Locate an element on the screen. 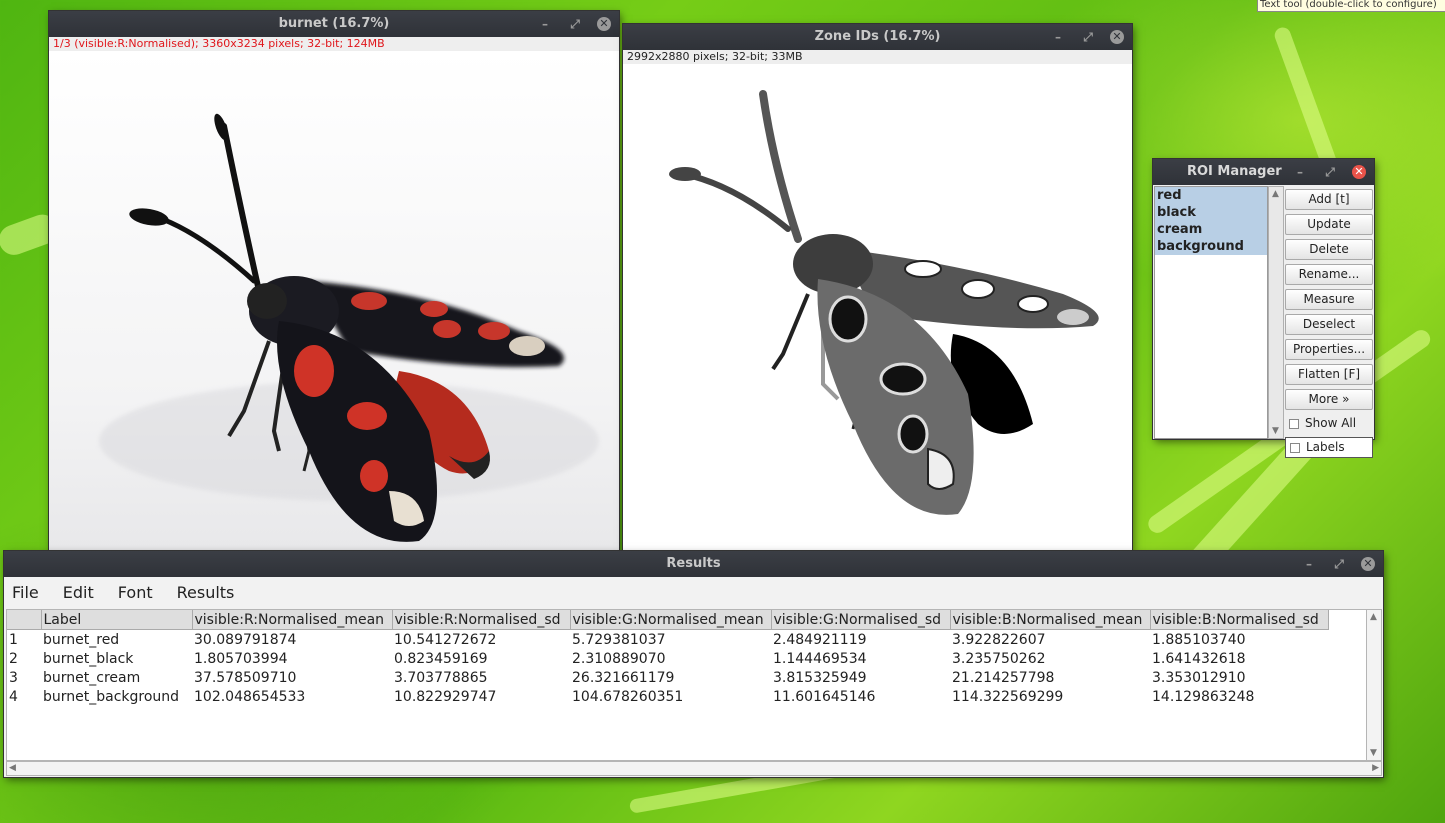 This screenshot has height=823, width=1445. menu-file: File is located at coordinates (25, 592).